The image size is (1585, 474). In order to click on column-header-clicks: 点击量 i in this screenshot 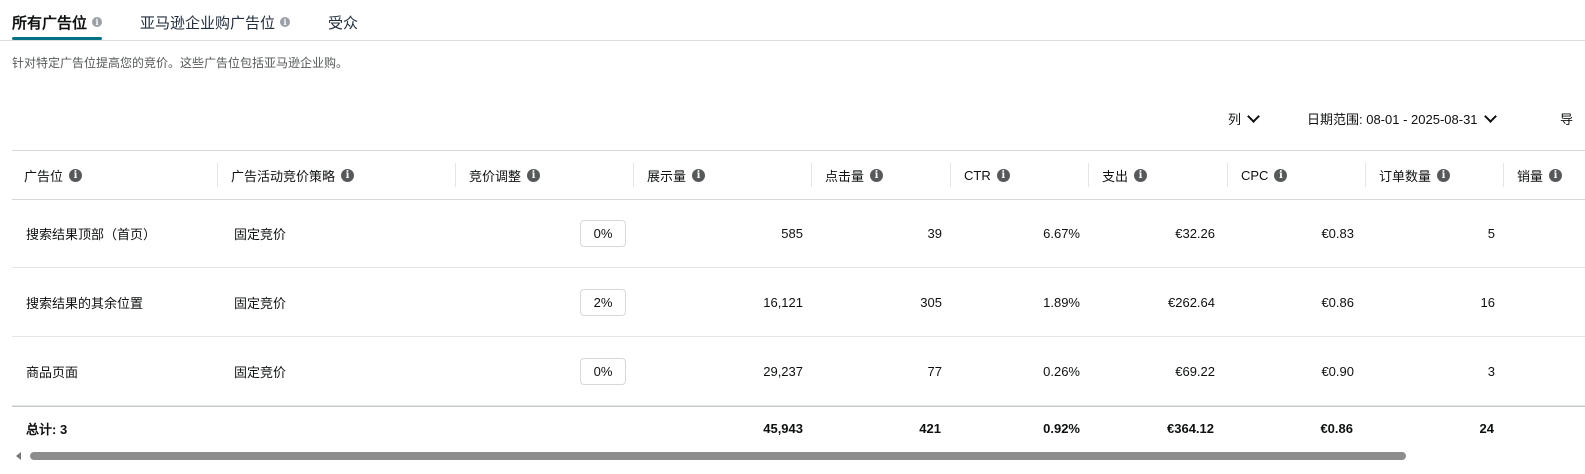, I will do `click(854, 175)`.